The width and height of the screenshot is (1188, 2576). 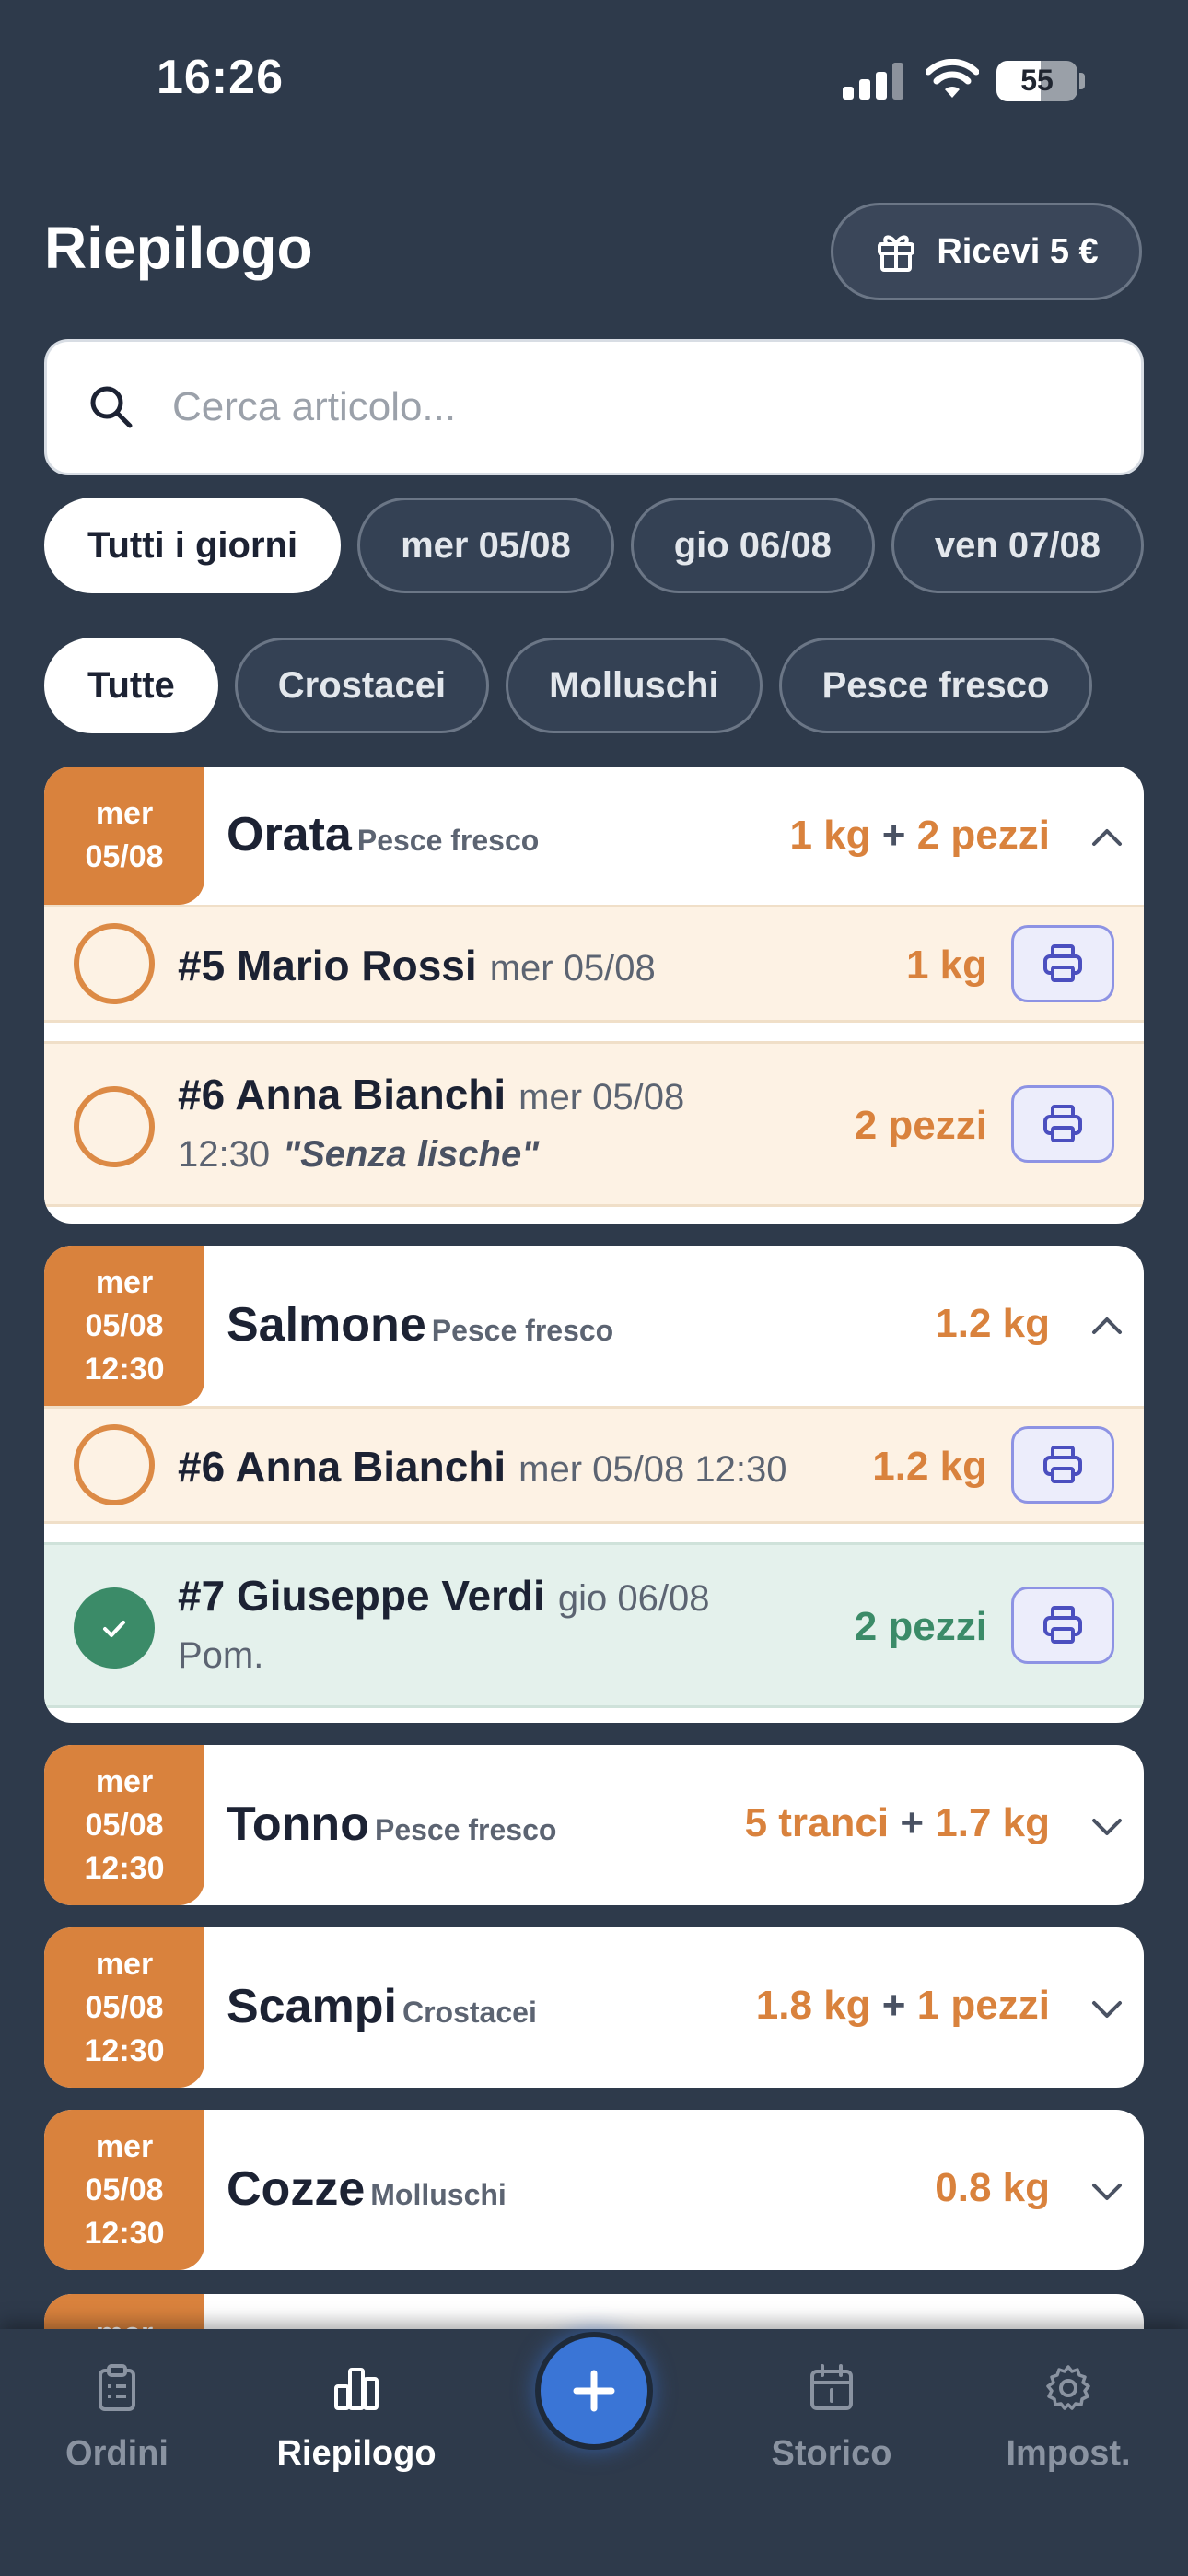 What do you see at coordinates (117, 2418) in the screenshot?
I see `nav-item-orders: Ordini` at bounding box center [117, 2418].